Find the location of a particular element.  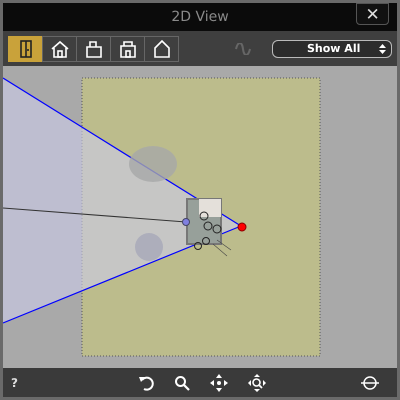

furniture-cluster-drawing is located at coordinates (209, 227).